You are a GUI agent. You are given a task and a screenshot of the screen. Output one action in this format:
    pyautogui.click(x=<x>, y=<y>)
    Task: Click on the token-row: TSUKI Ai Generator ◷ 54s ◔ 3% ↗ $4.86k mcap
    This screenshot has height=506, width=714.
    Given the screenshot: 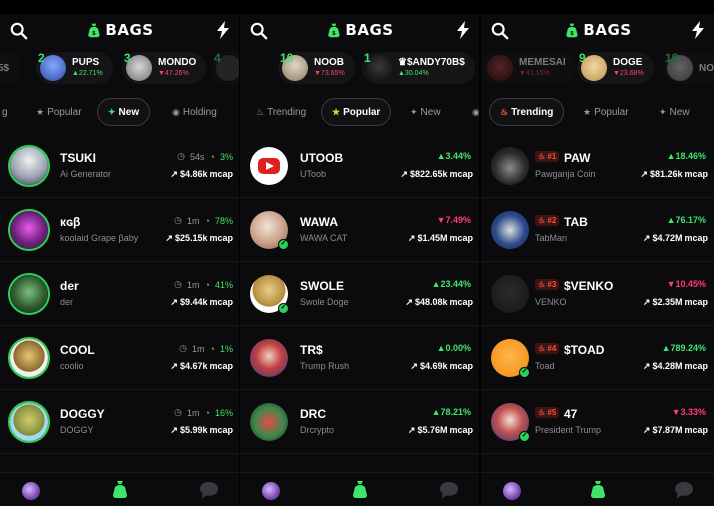 What is the action you would take?
    pyautogui.click(x=119, y=166)
    